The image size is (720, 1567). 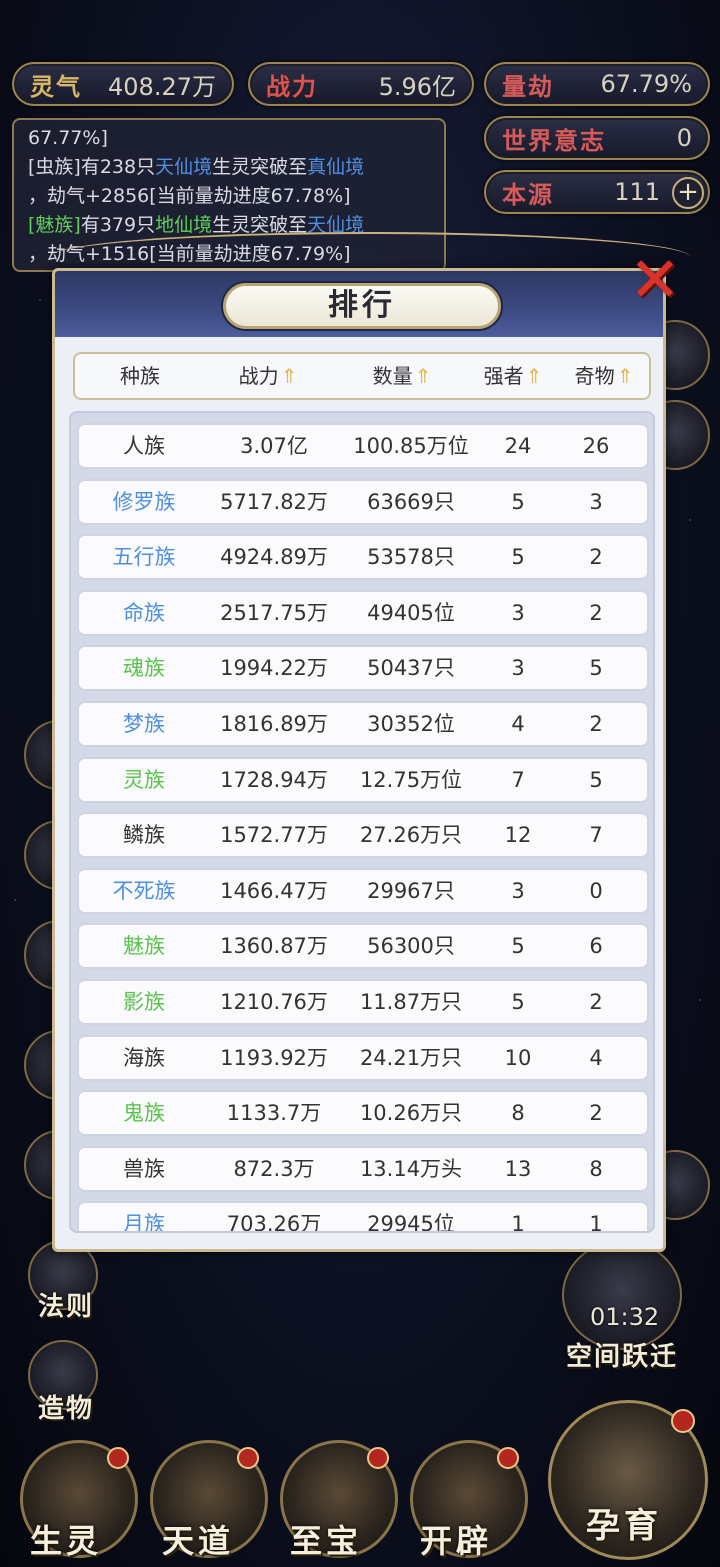 What do you see at coordinates (411, 835) in the screenshot?
I see `count-cell: 27.26万只` at bounding box center [411, 835].